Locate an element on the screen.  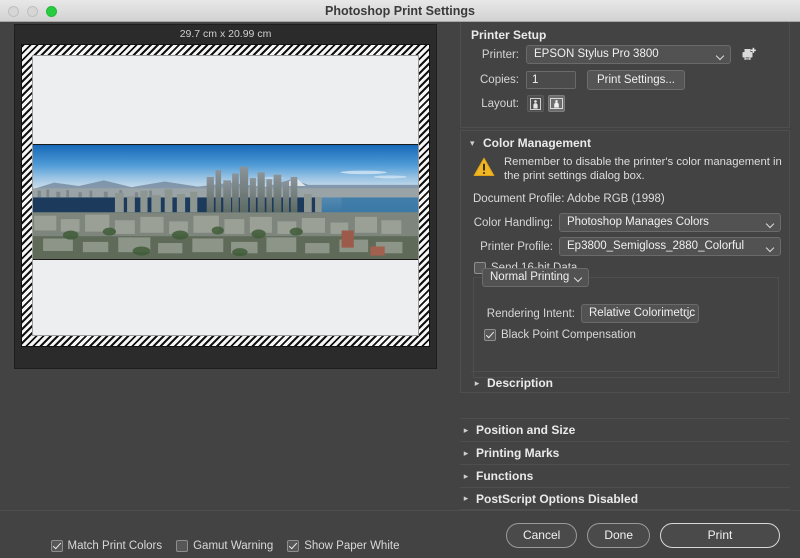
layout-landscape-button is located at coordinates (556, 103).